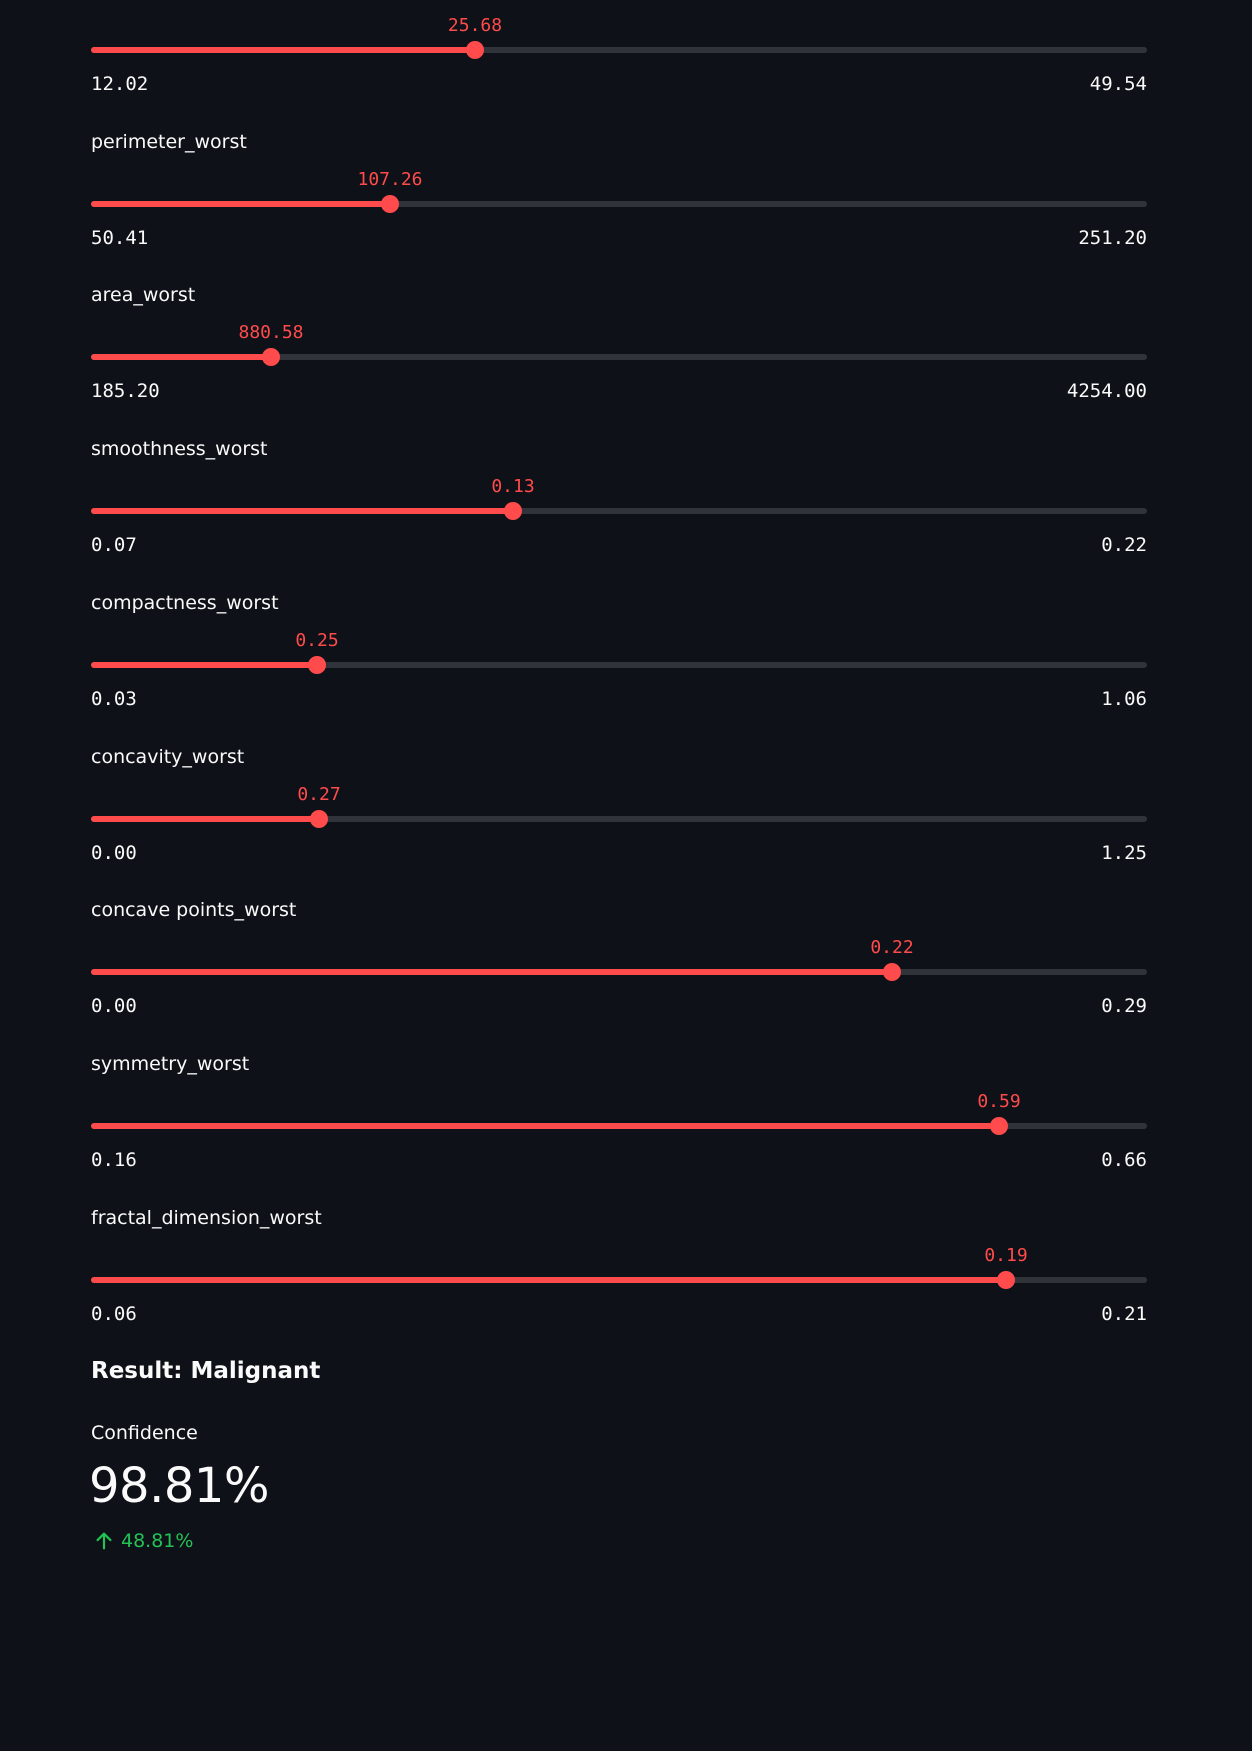 This screenshot has height=1751, width=1252. I want to click on slider-thumb-value: 0.25, so click(317, 640).